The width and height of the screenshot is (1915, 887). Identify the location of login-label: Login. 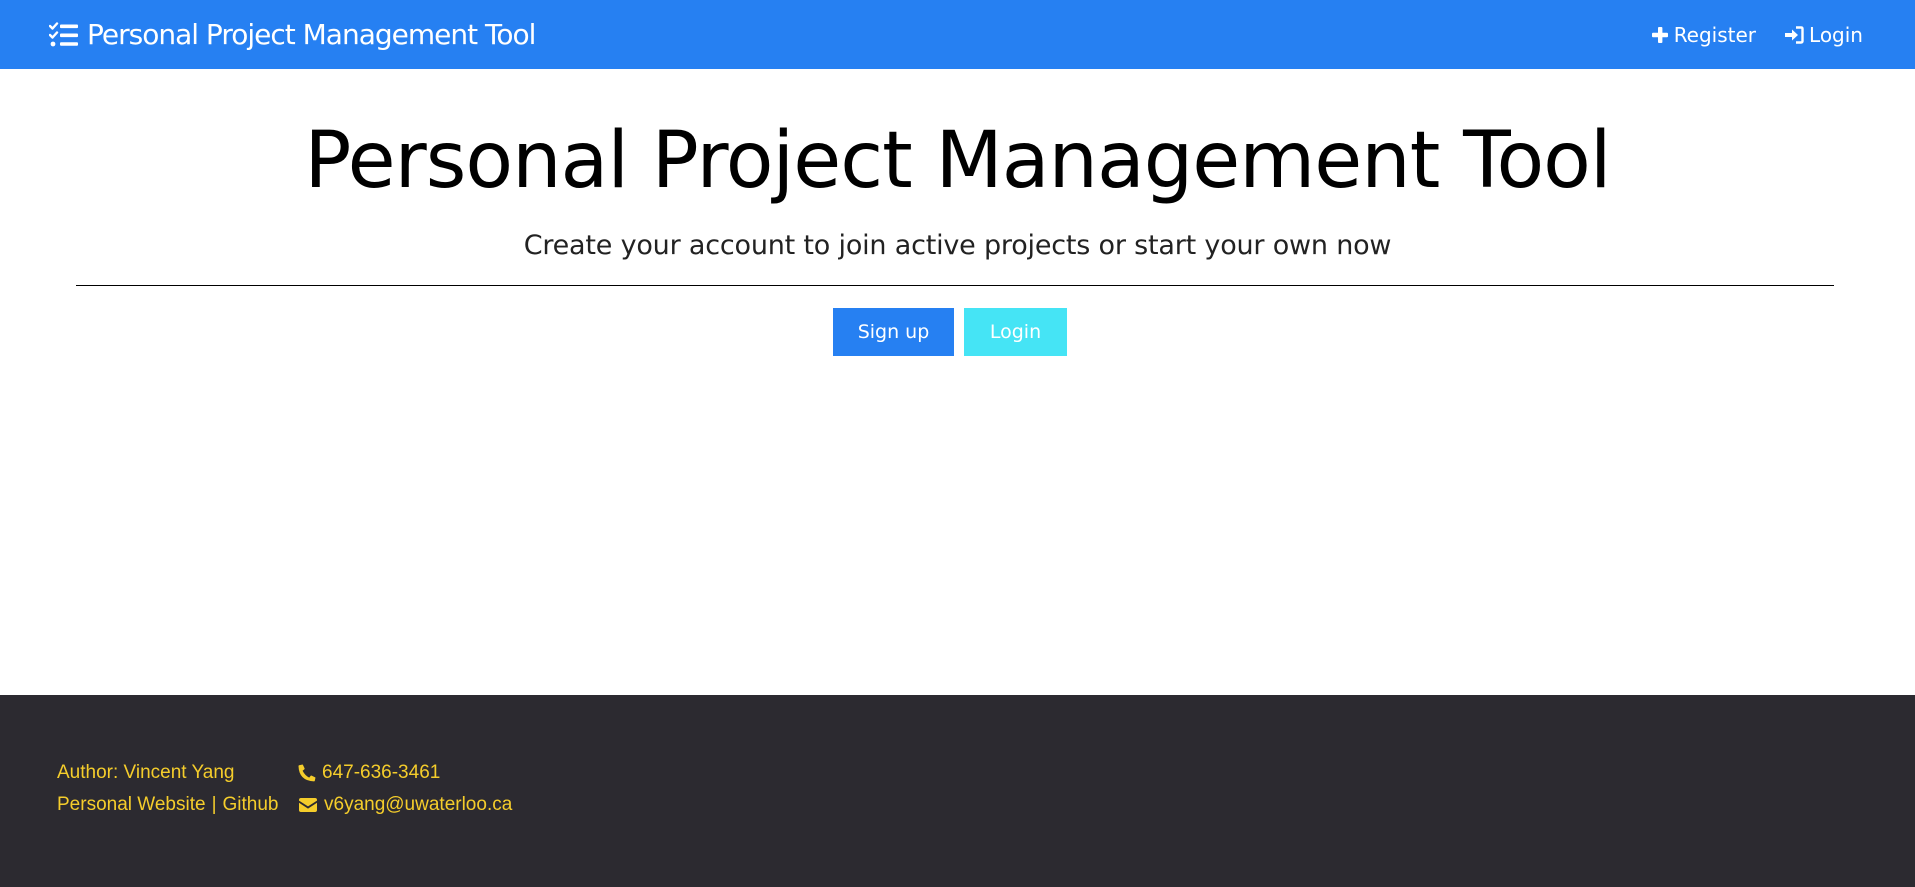
(1836, 34).